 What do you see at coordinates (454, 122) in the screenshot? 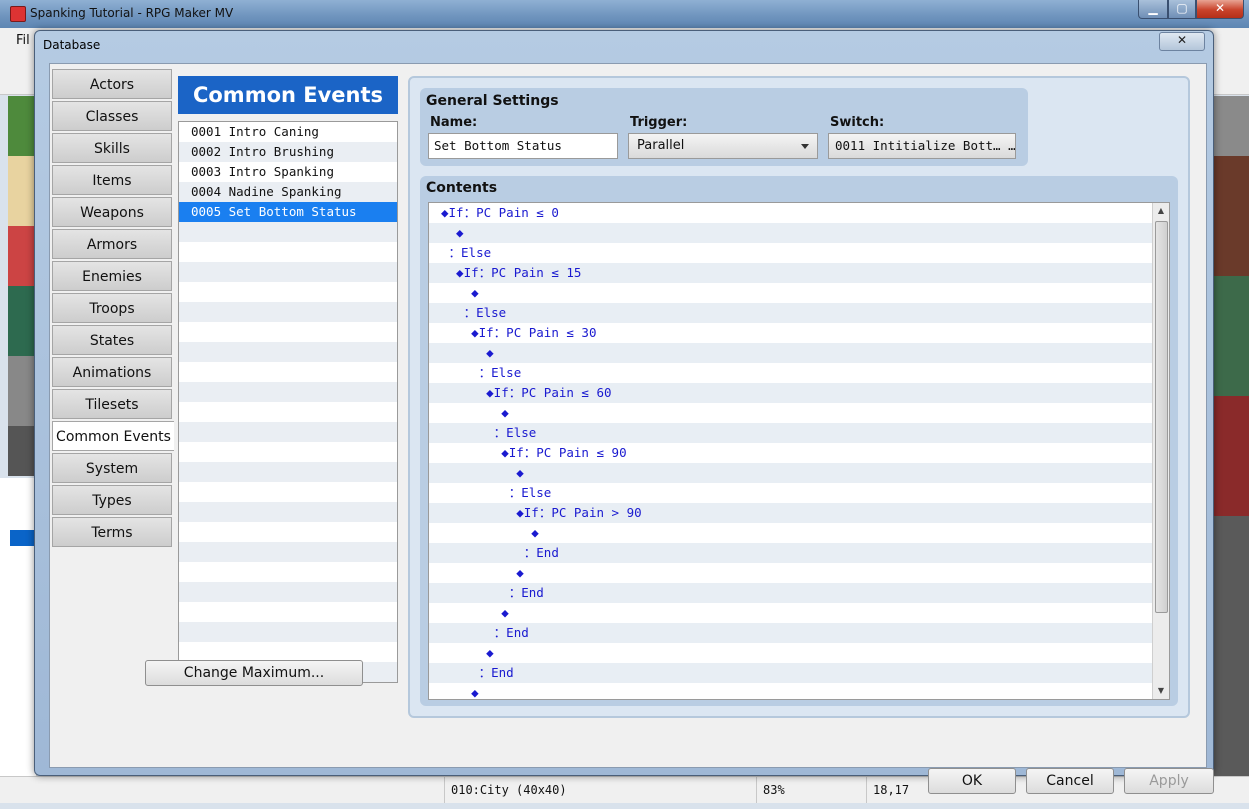
I see `name-label: Name:` at bounding box center [454, 122].